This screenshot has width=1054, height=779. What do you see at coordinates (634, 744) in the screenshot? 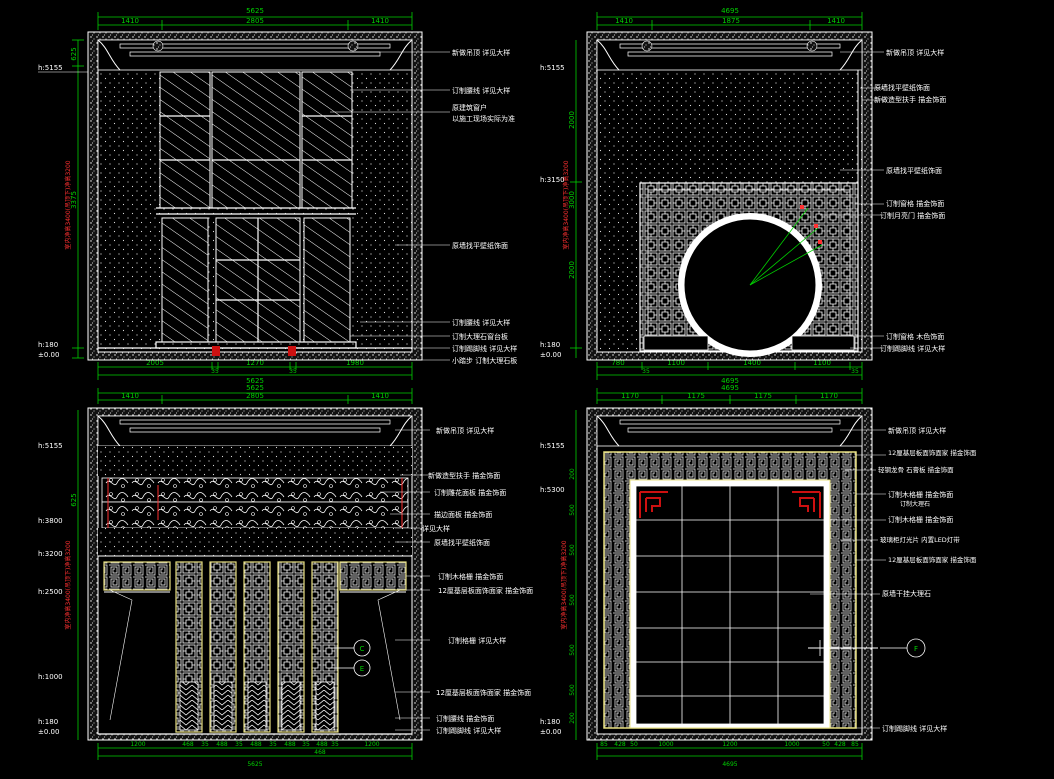
I see `dim-d-bottom-3: 50` at bounding box center [634, 744].